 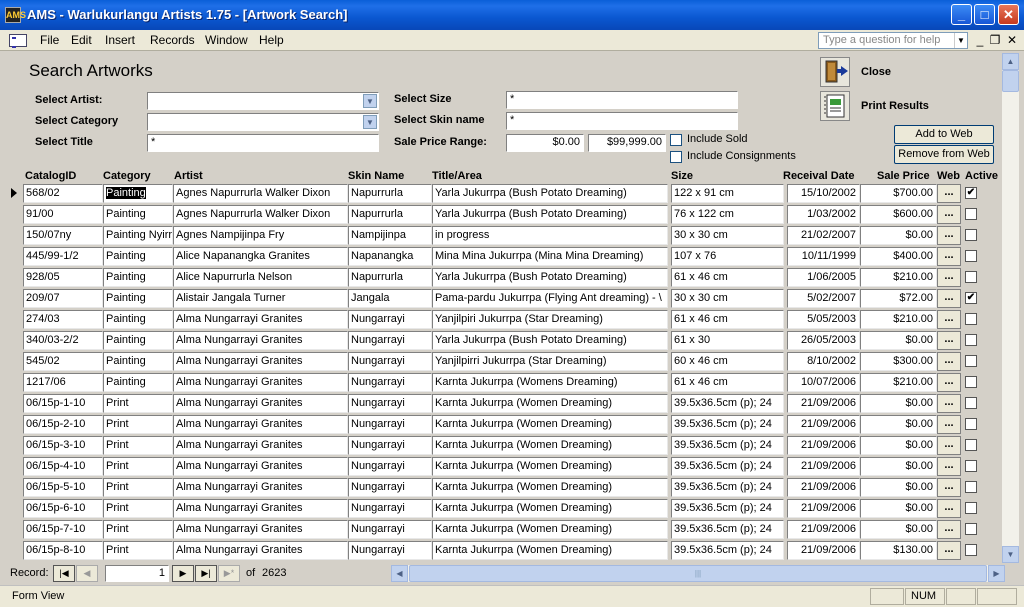 What do you see at coordinates (727, 340) in the screenshot?
I see `cell-size: 61 x 30` at bounding box center [727, 340].